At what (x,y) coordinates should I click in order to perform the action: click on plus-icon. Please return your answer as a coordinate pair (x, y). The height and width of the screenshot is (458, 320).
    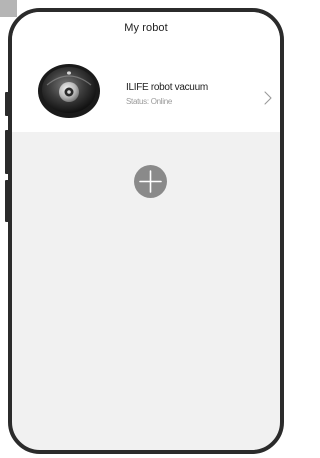
    Looking at the image, I should click on (150, 181).